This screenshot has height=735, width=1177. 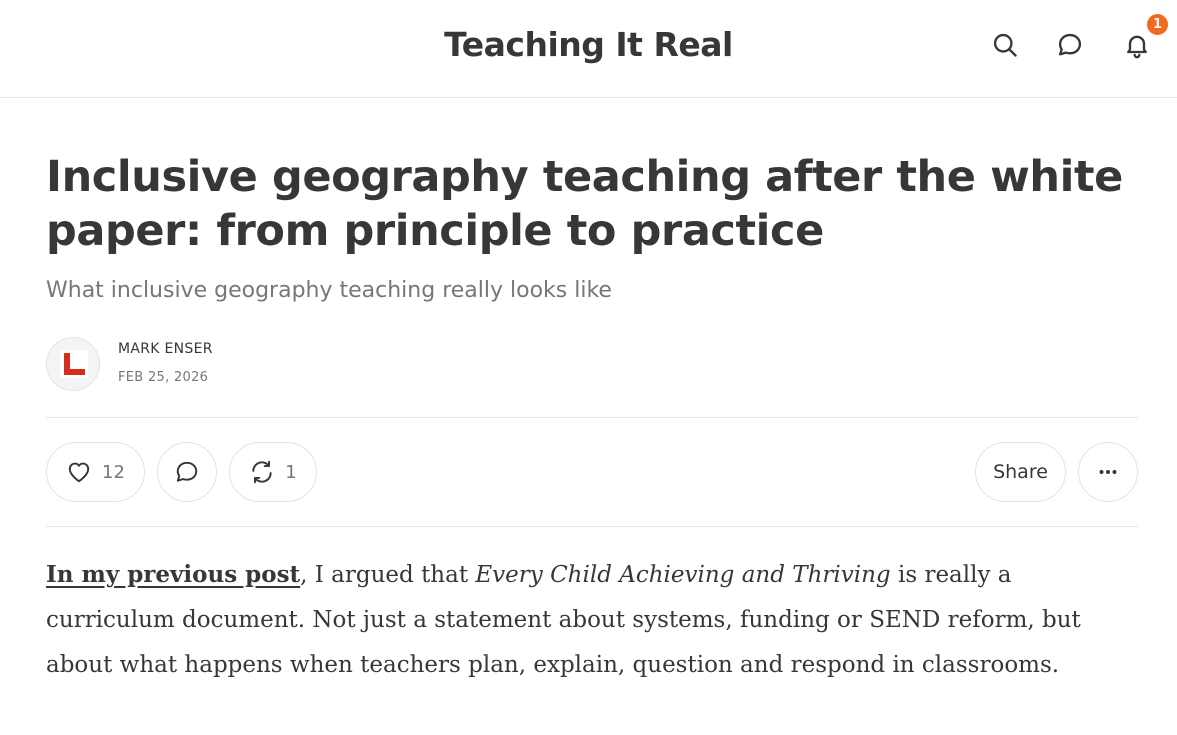 I want to click on comment-icon, so click(x=187, y=471).